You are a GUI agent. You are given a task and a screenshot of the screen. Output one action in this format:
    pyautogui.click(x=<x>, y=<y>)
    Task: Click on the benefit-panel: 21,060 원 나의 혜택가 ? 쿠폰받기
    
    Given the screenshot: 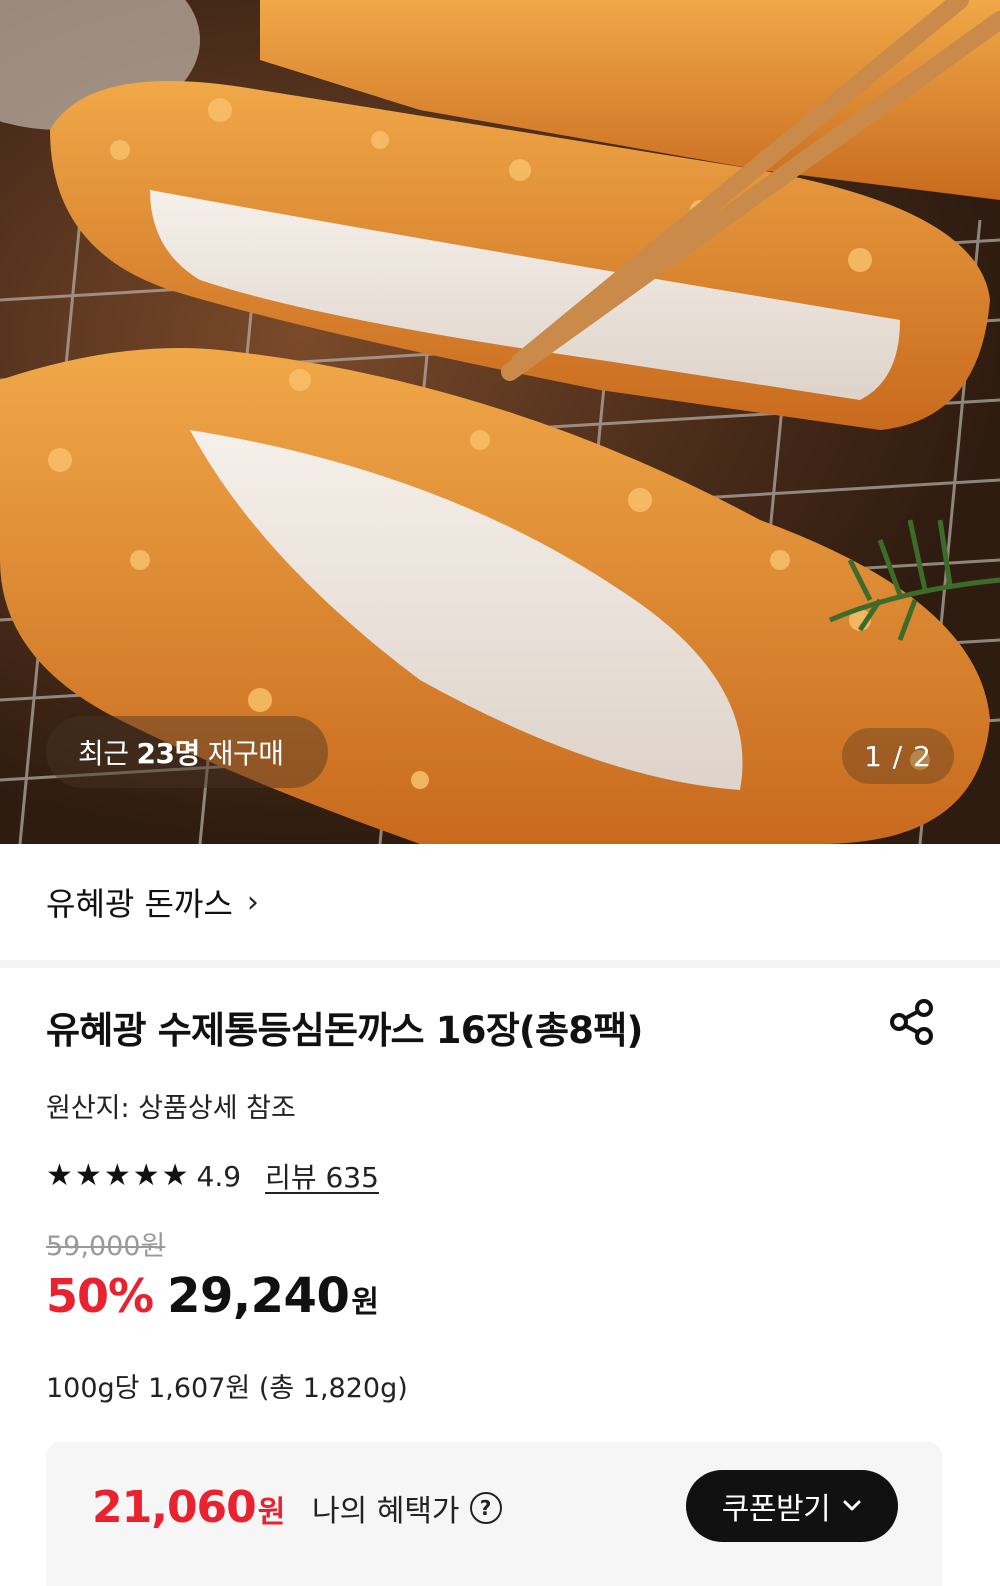 What is the action you would take?
    pyautogui.click(x=494, y=1514)
    